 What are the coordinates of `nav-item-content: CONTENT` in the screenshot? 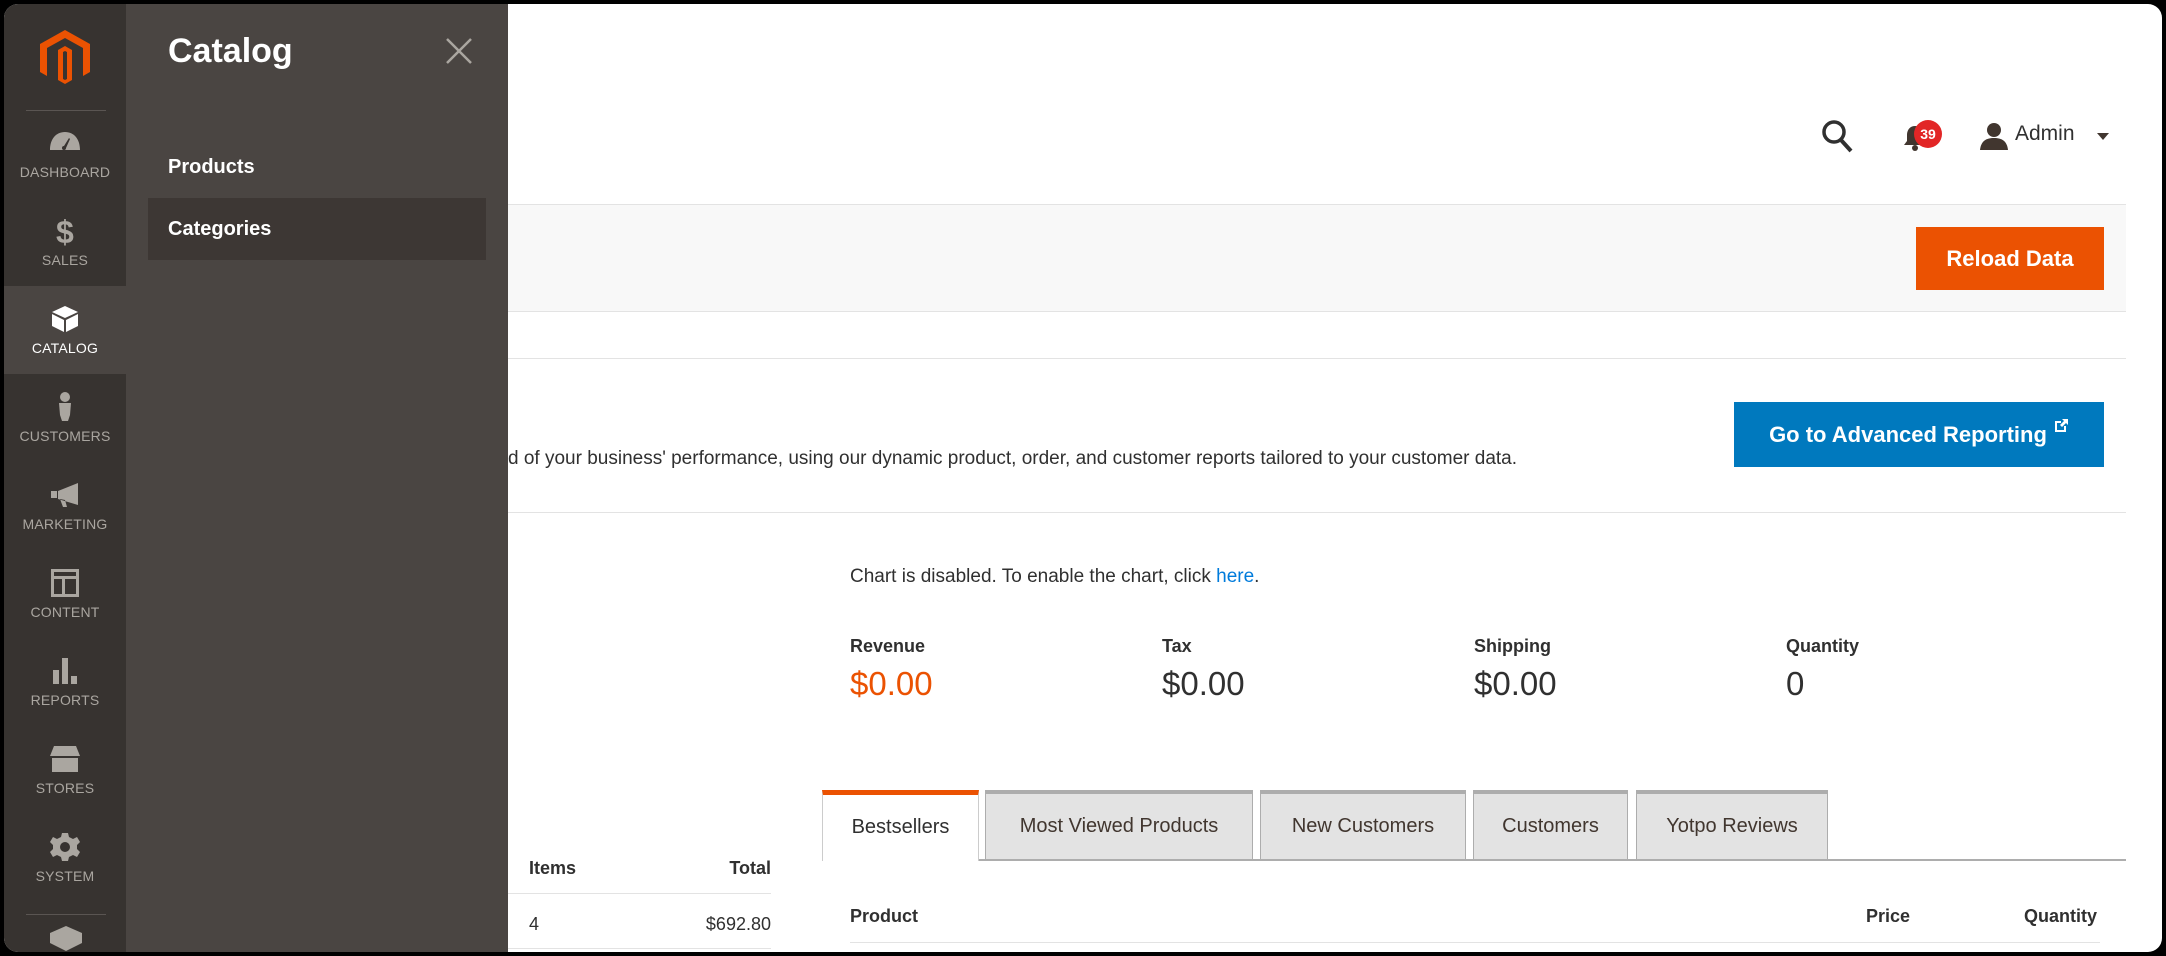 It's located at (65, 594).